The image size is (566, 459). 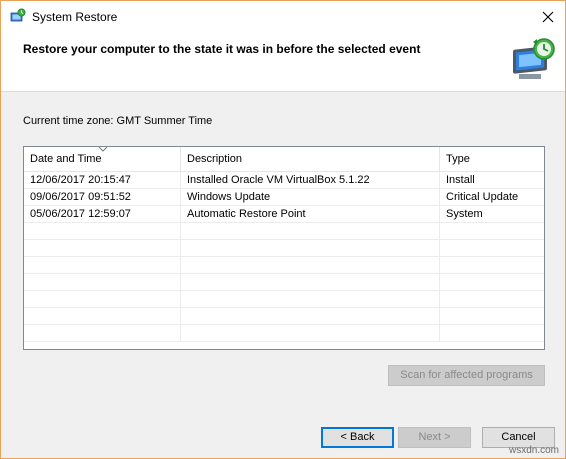 What do you see at coordinates (434, 437) in the screenshot?
I see `next-button: Next >` at bounding box center [434, 437].